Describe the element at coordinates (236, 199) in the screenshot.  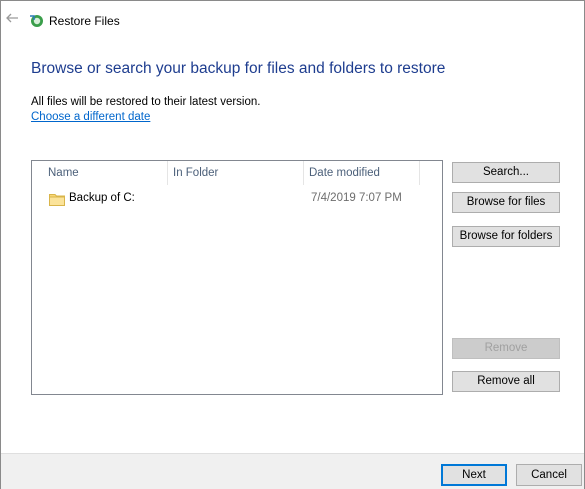
I see `list-item: Backup of C: 7/4/2019 7:07 PM` at that location.